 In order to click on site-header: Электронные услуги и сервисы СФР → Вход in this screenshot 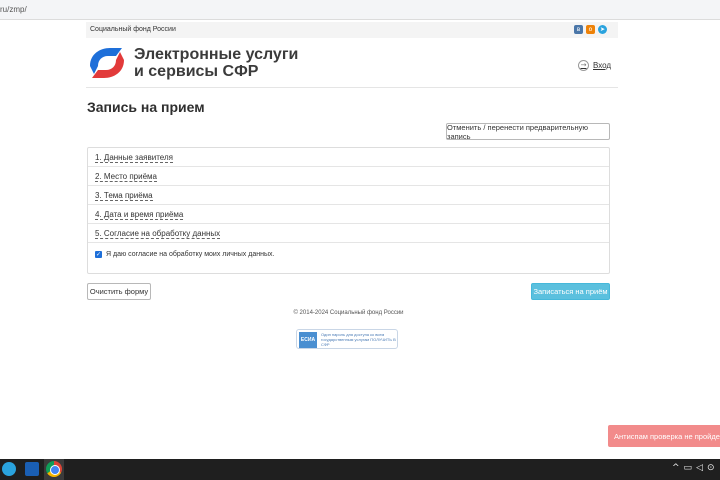, I will do `click(352, 63)`.